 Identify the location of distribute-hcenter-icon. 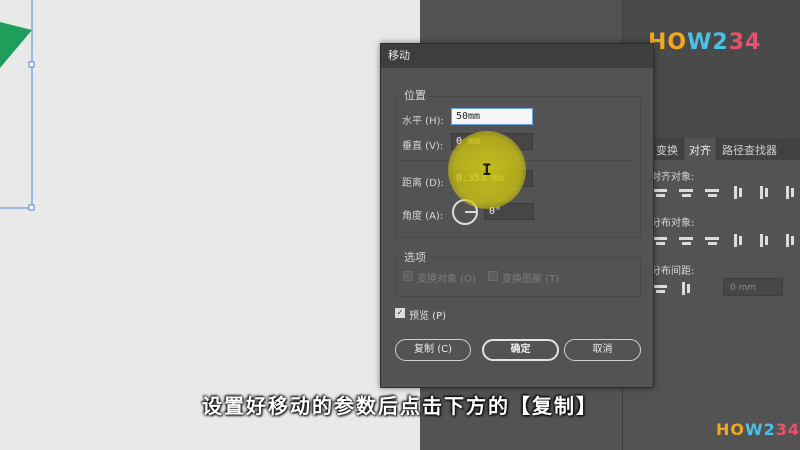
(765, 241).